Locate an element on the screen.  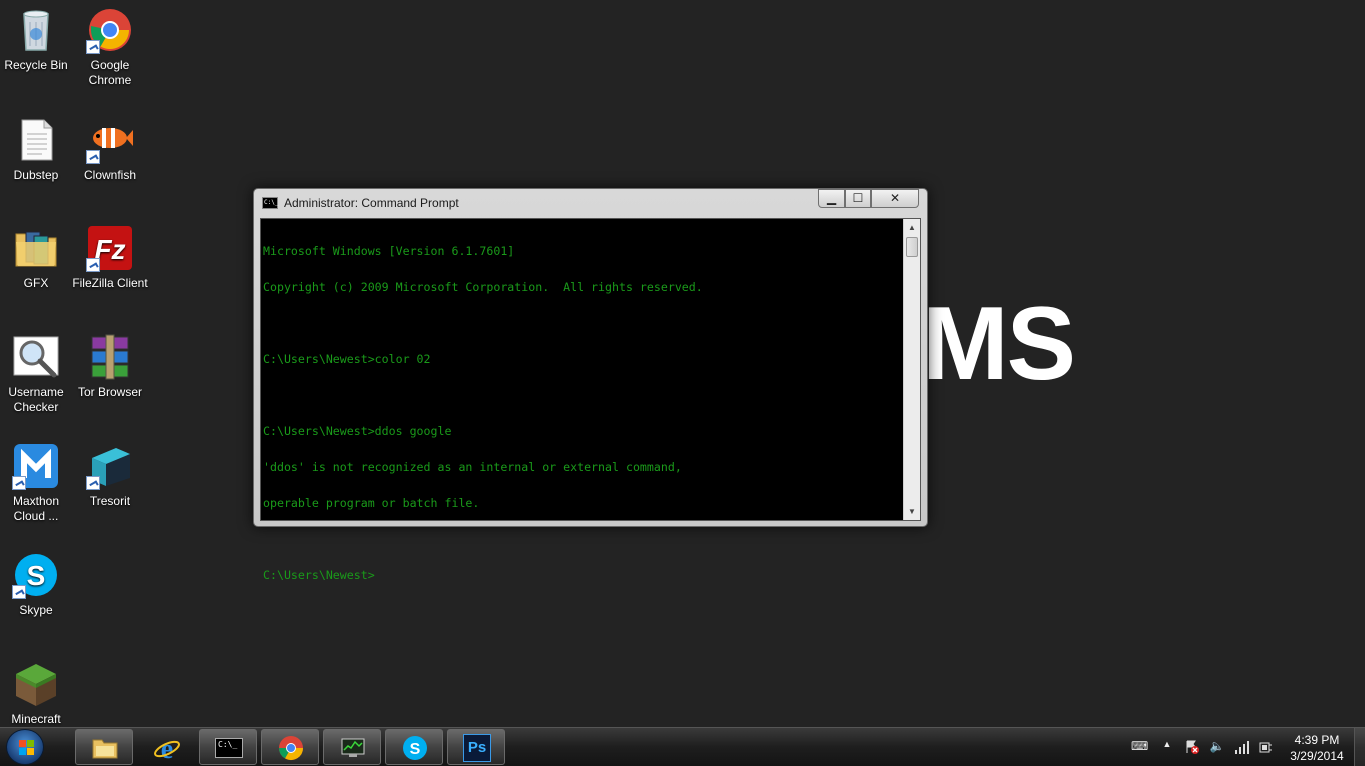
desktop-icon-filezilla: Fz FileZilla Client is located at coordinates (110, 257).